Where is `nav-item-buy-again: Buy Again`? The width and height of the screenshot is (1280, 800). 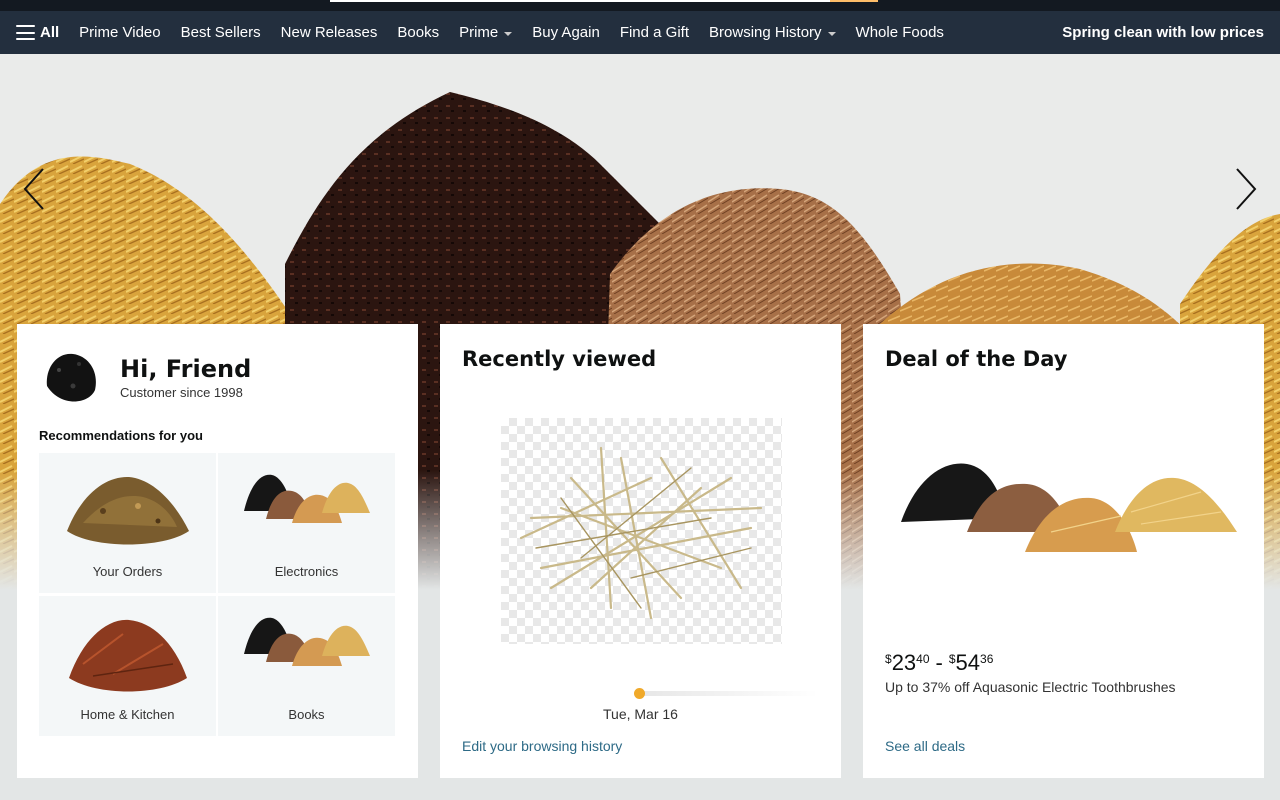
nav-item-buy-again: Buy Again is located at coordinates (566, 32).